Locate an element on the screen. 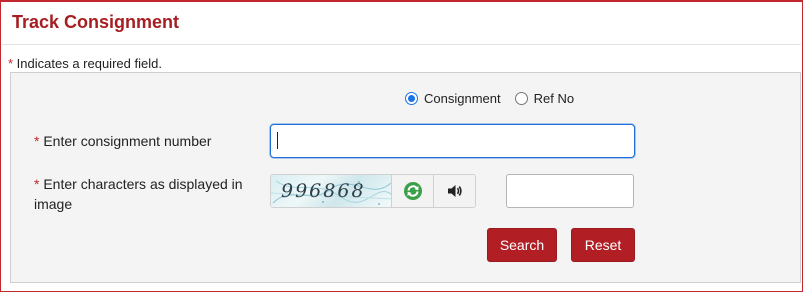 Image resolution: width=803 pixels, height=292 pixels. captcha-text: 996868 is located at coordinates (323, 191).